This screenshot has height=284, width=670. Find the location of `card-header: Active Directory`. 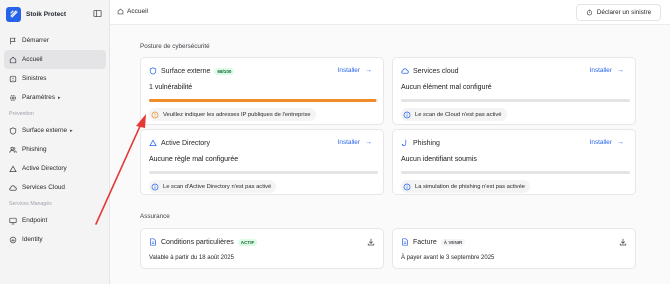

card-header: Active Directory is located at coordinates (179, 143).